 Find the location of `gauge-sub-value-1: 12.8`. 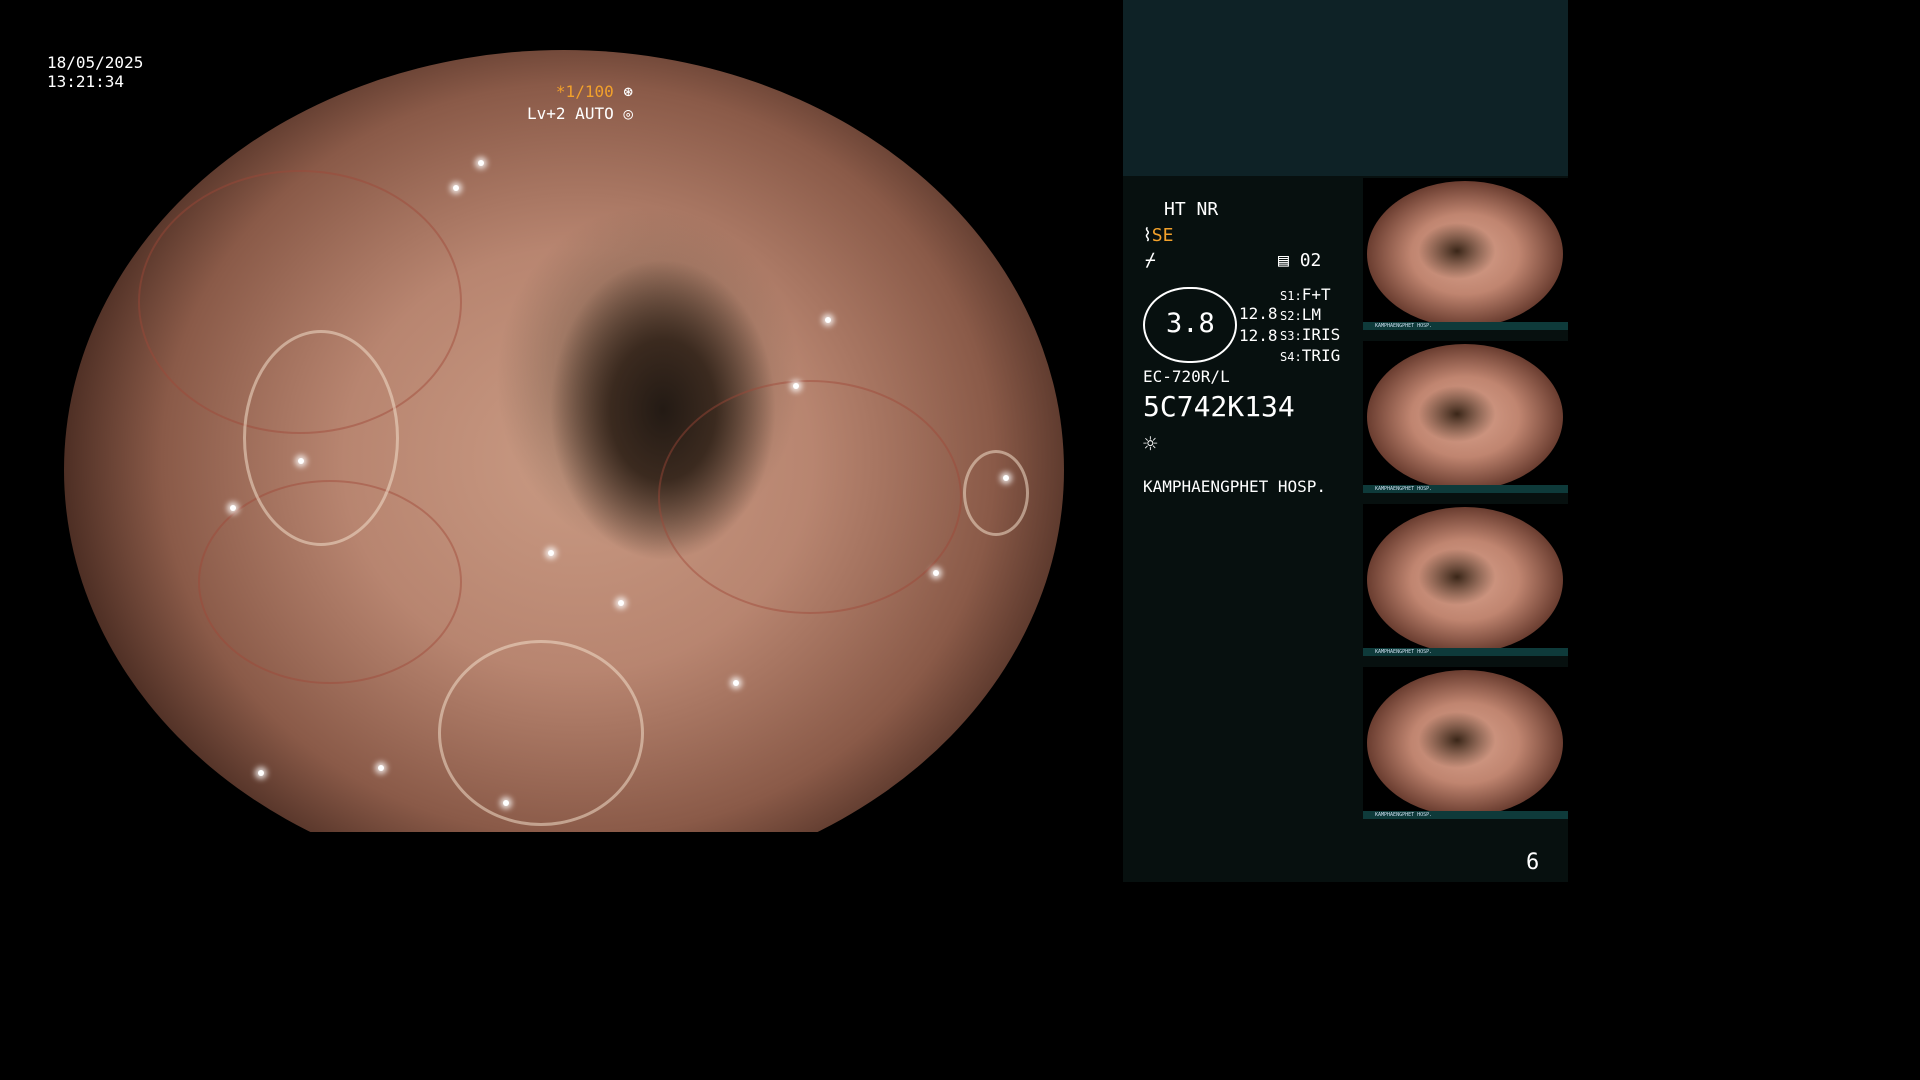

gauge-sub-value-1: 12.8 is located at coordinates (1258, 313).